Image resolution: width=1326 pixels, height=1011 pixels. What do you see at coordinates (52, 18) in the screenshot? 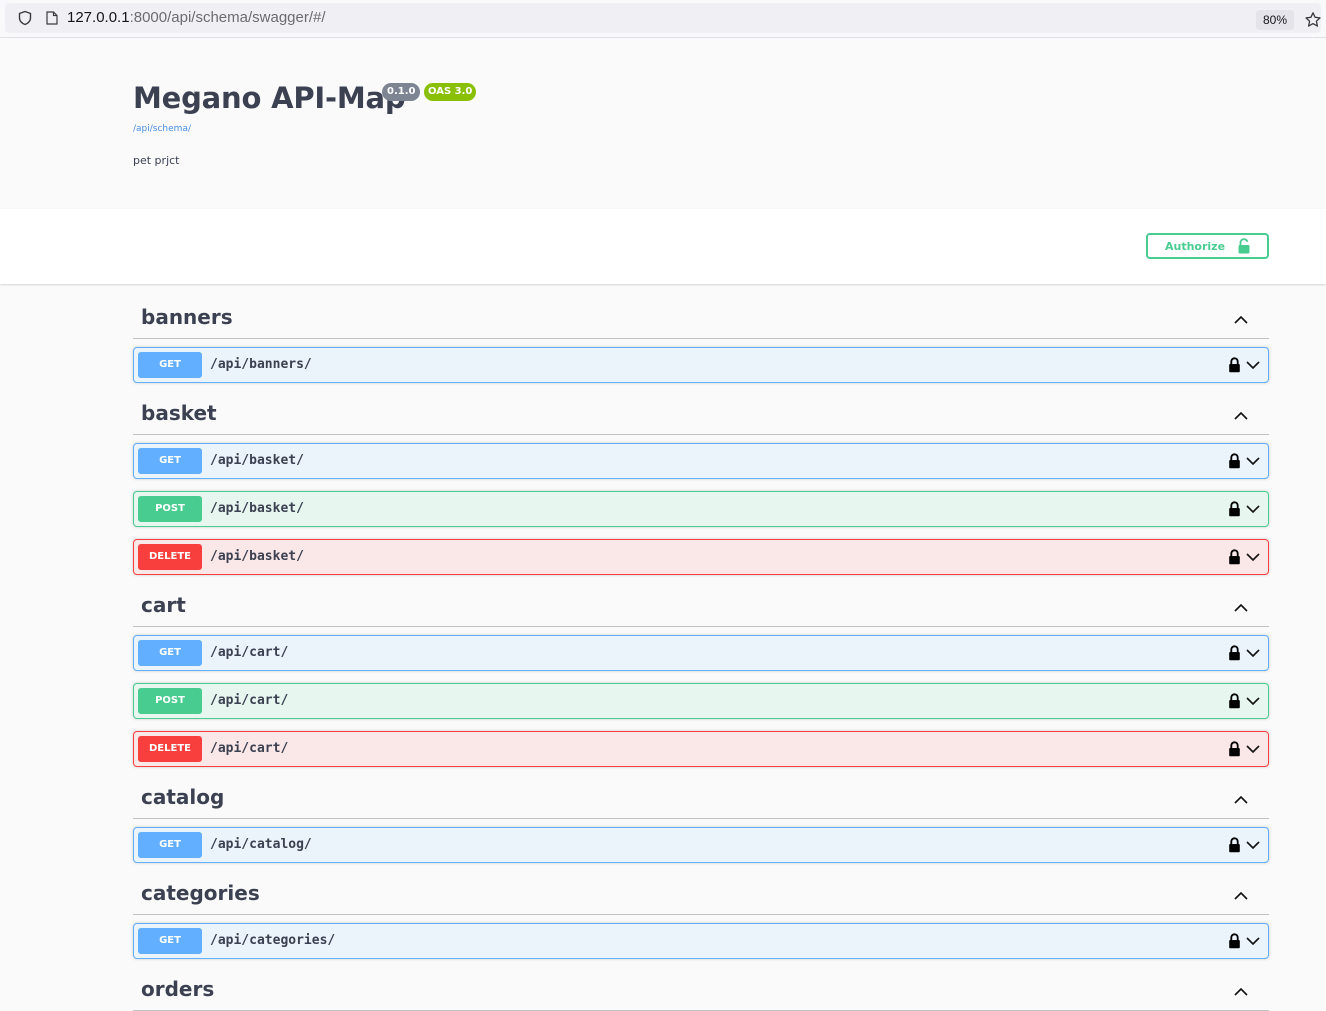
I see `page-icon` at bounding box center [52, 18].